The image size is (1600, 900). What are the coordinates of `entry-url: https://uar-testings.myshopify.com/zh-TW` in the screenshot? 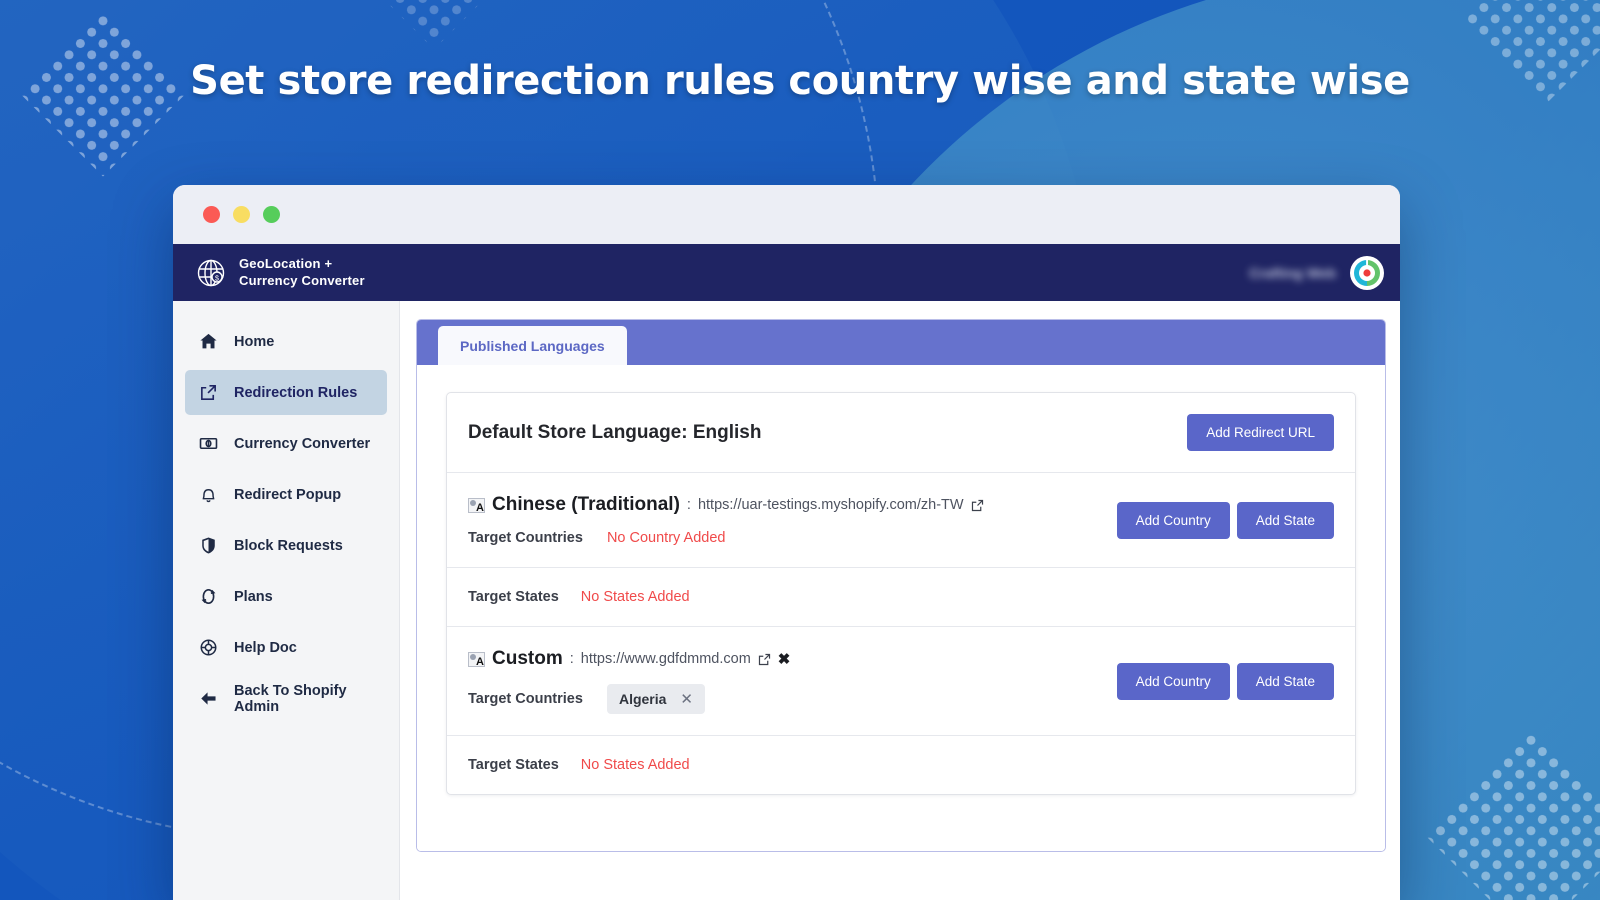 It's located at (830, 505).